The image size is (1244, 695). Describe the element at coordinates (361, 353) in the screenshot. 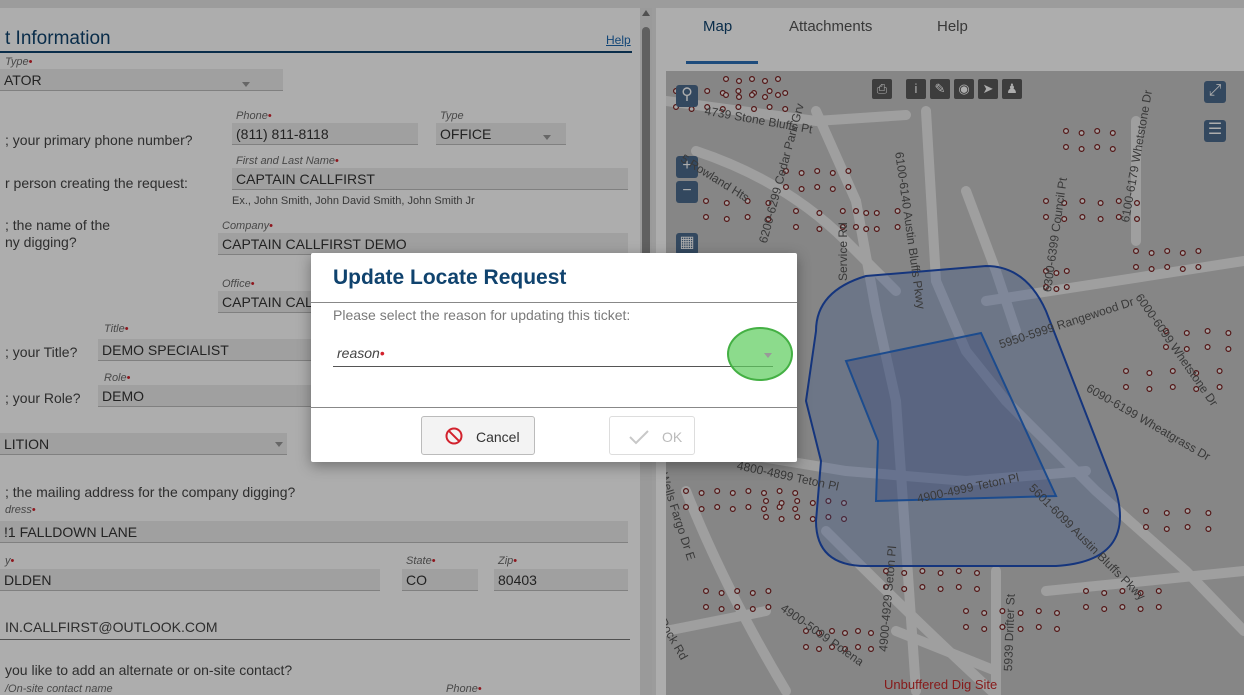

I see `reason-select-label: reason•` at that location.